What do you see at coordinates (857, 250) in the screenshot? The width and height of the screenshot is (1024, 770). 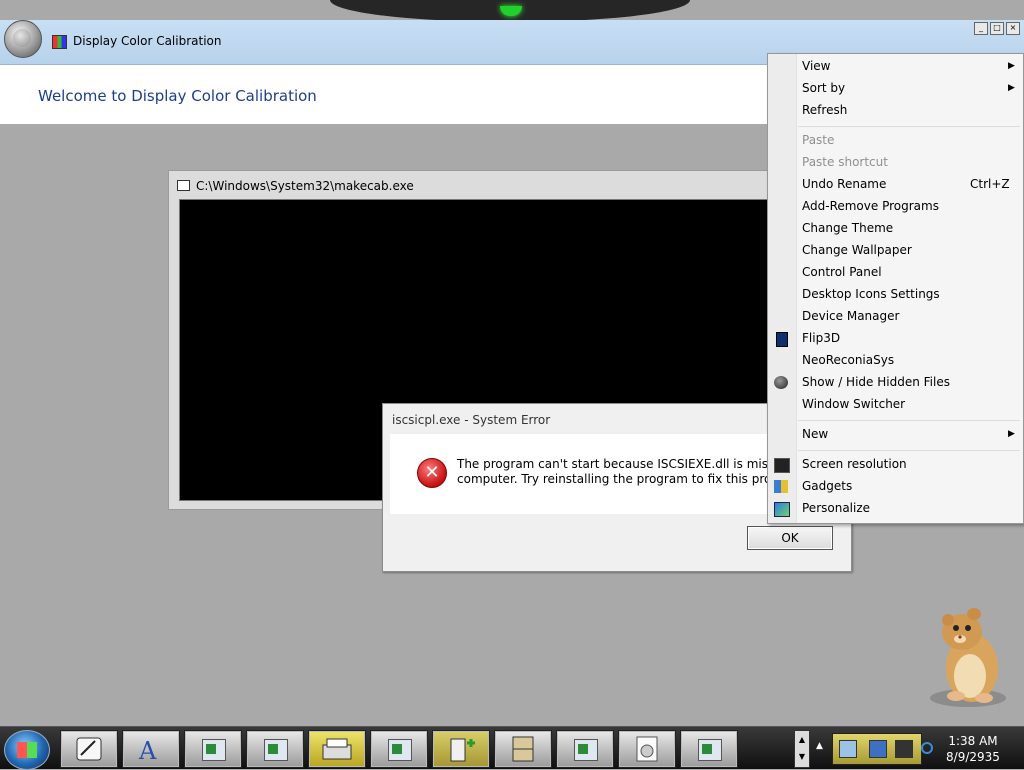 I see `menu-item-change-wallpaper: Change Wallpaper` at bounding box center [857, 250].